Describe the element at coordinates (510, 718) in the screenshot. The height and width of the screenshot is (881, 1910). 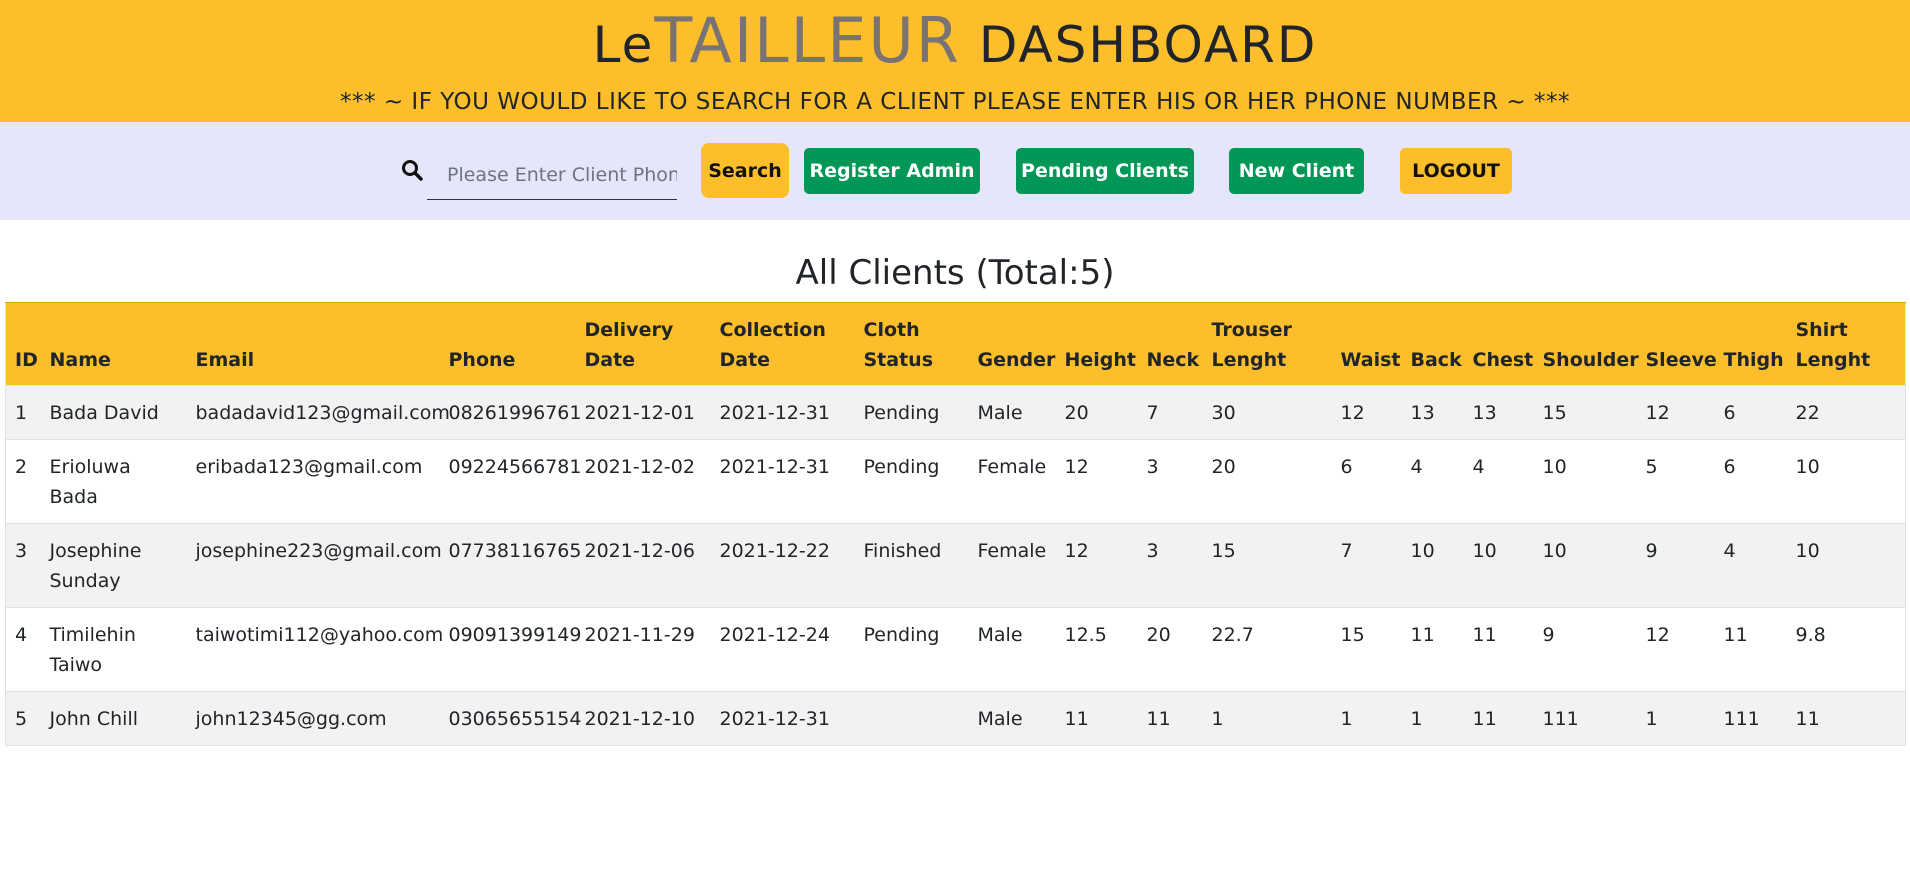
I see `table-cell: 03065655154` at that location.